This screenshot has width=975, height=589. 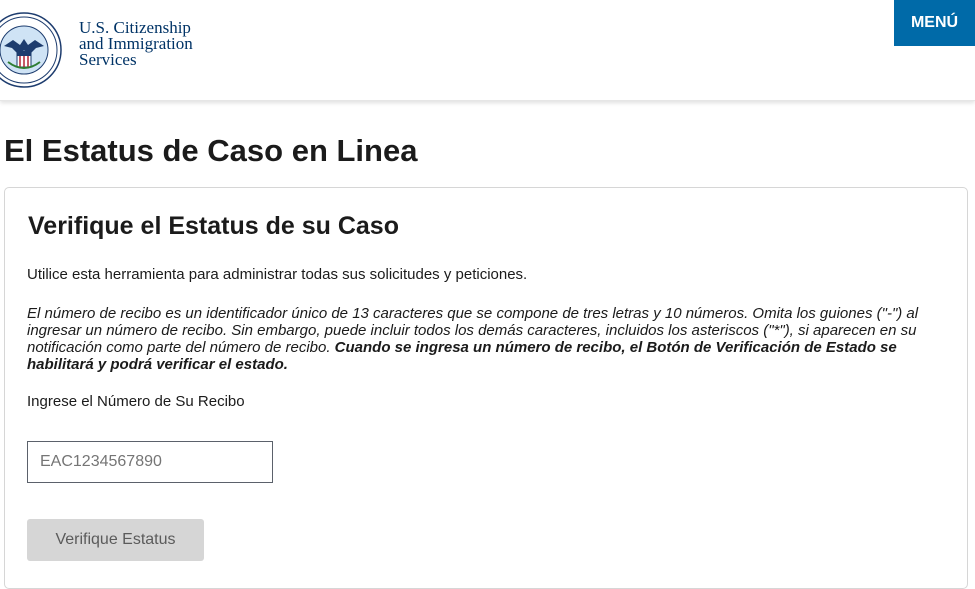 What do you see at coordinates (31, 50) in the screenshot?
I see `dhs-seal-icon` at bounding box center [31, 50].